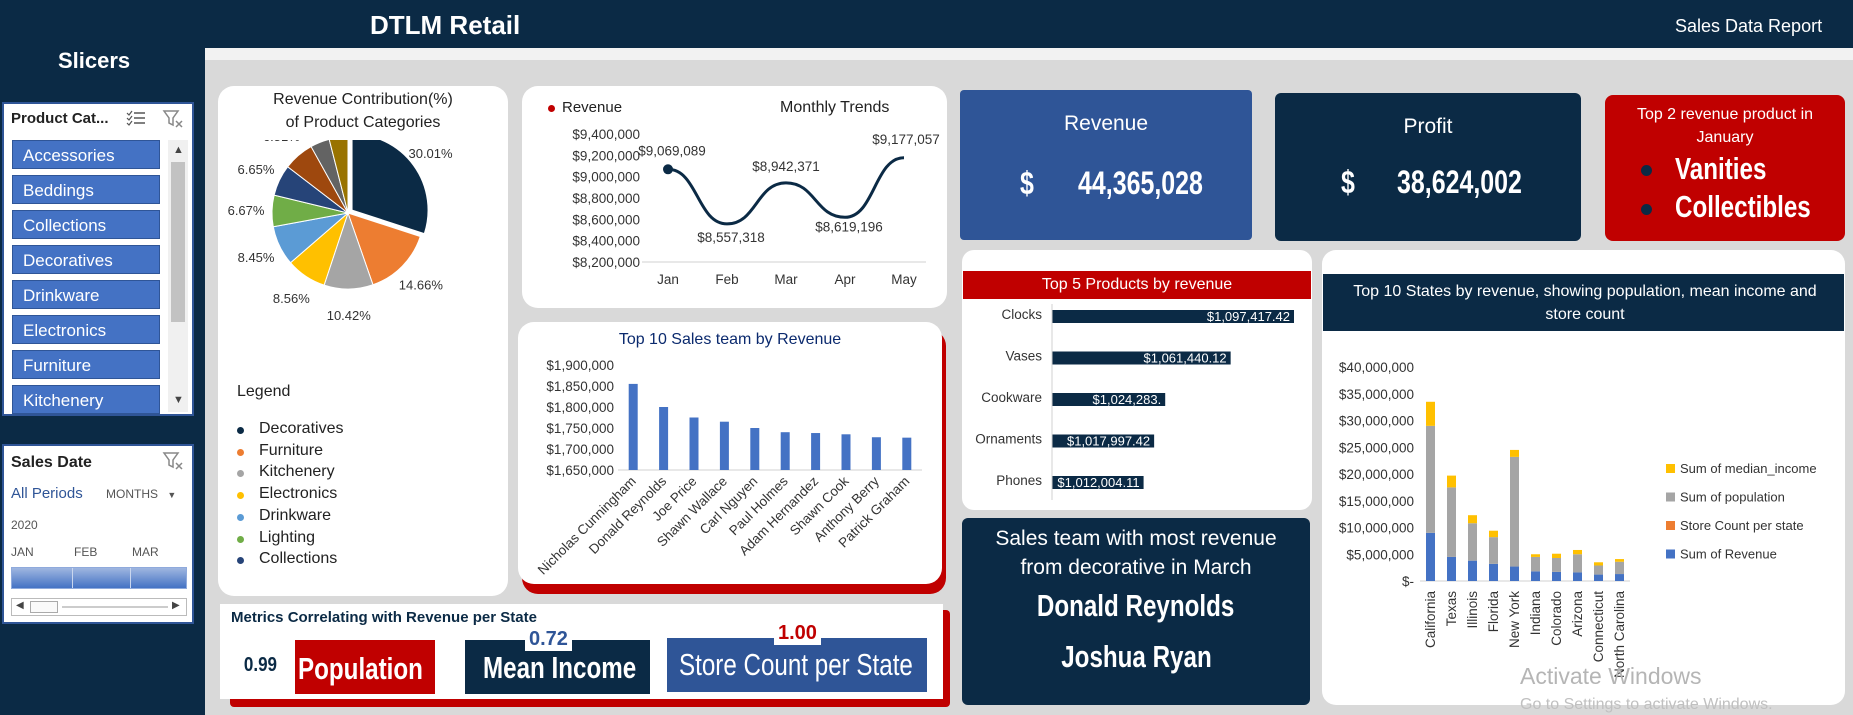 Image resolution: width=1853 pixels, height=715 pixels. Describe the element at coordinates (1106, 165) in the screenshot. I see `revenue-kpi-card: Revenue $ 44,365,028` at that location.